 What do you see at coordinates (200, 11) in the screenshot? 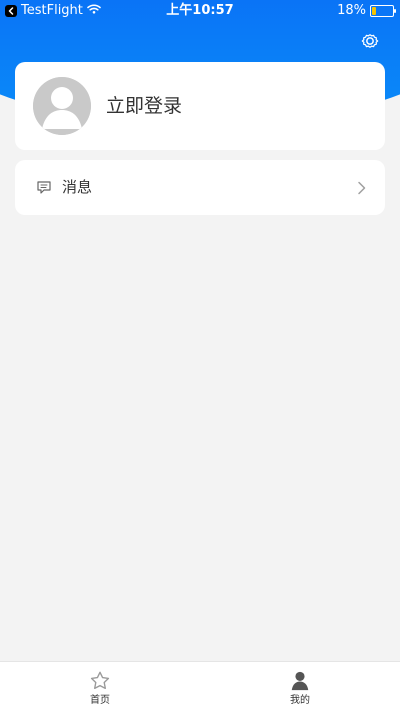
I see `status-bar: TestFlight 上午10:57 18%` at bounding box center [200, 11].